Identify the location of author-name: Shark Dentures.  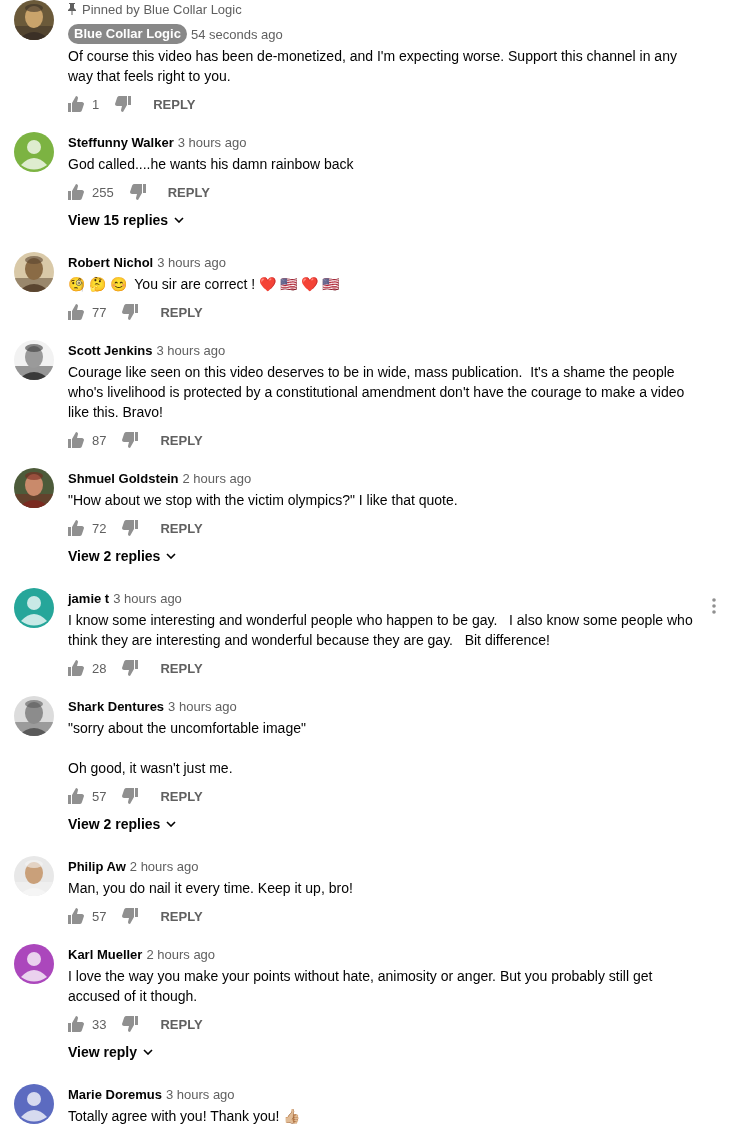
(116, 706).